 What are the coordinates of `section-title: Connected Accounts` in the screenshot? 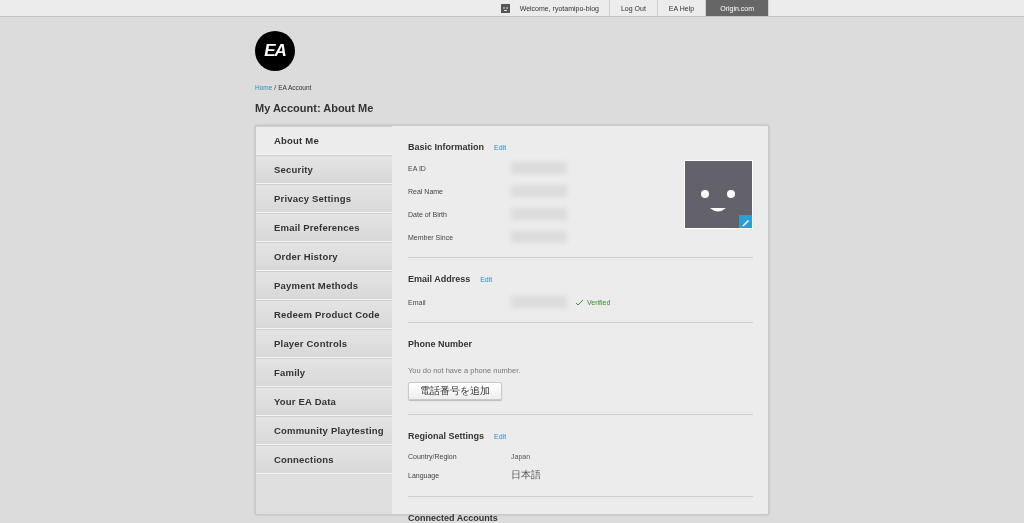 It's located at (453, 518).